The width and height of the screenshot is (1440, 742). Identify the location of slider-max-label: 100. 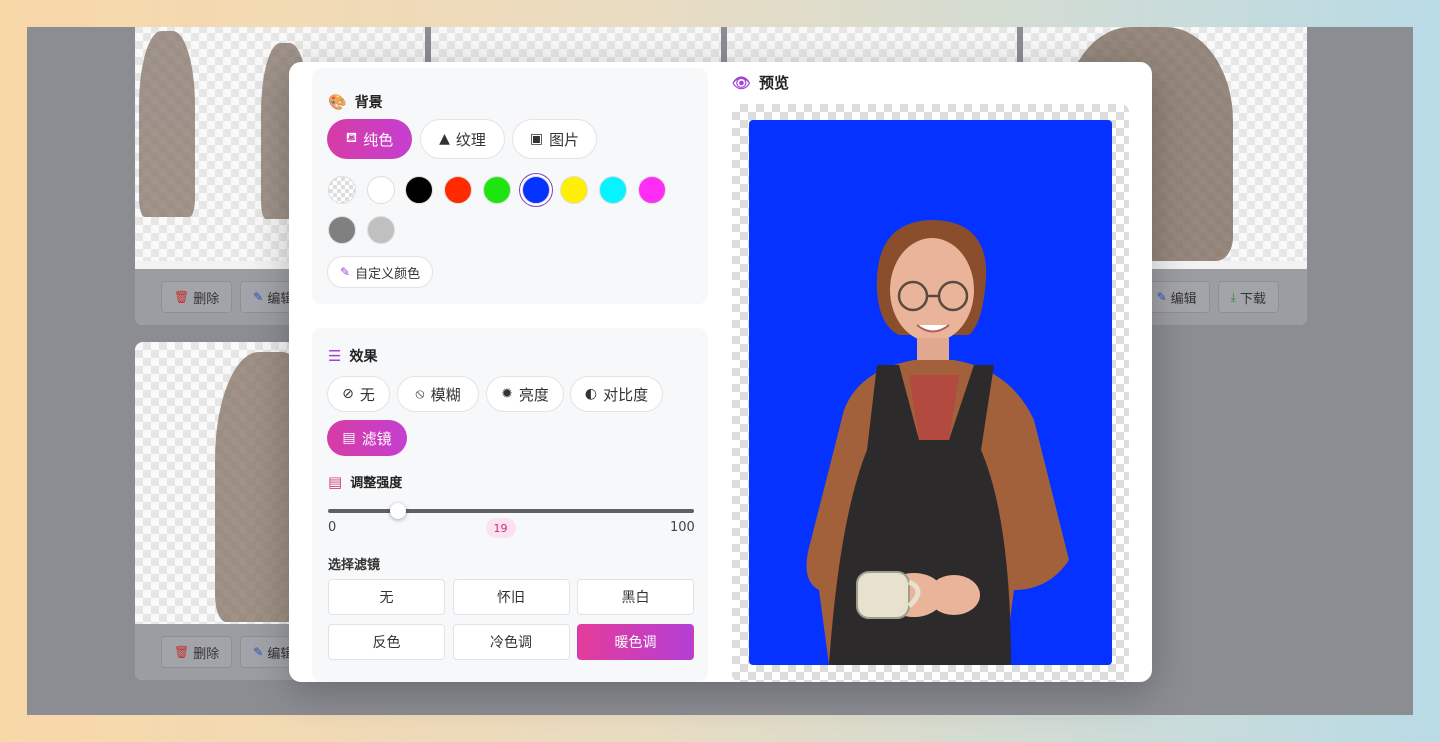
(682, 527).